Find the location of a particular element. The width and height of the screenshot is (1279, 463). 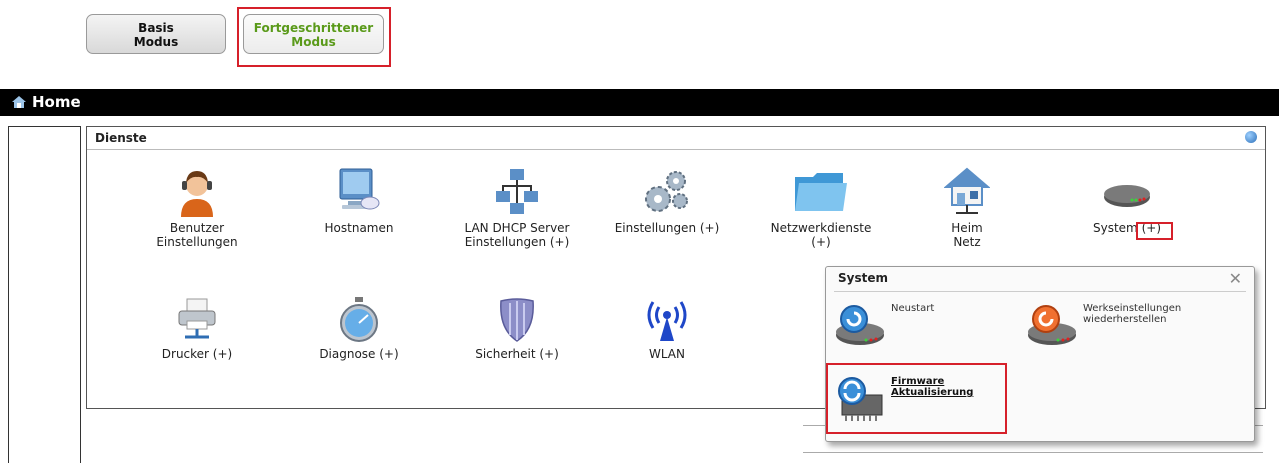

popup-item-label-line2: wiederherstellen is located at coordinates (1125, 319).